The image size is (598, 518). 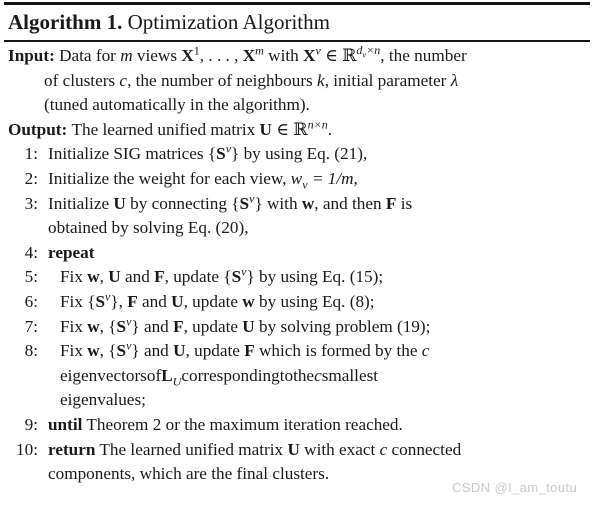 I want to click on step-number: 7:, so click(x=31, y=326).